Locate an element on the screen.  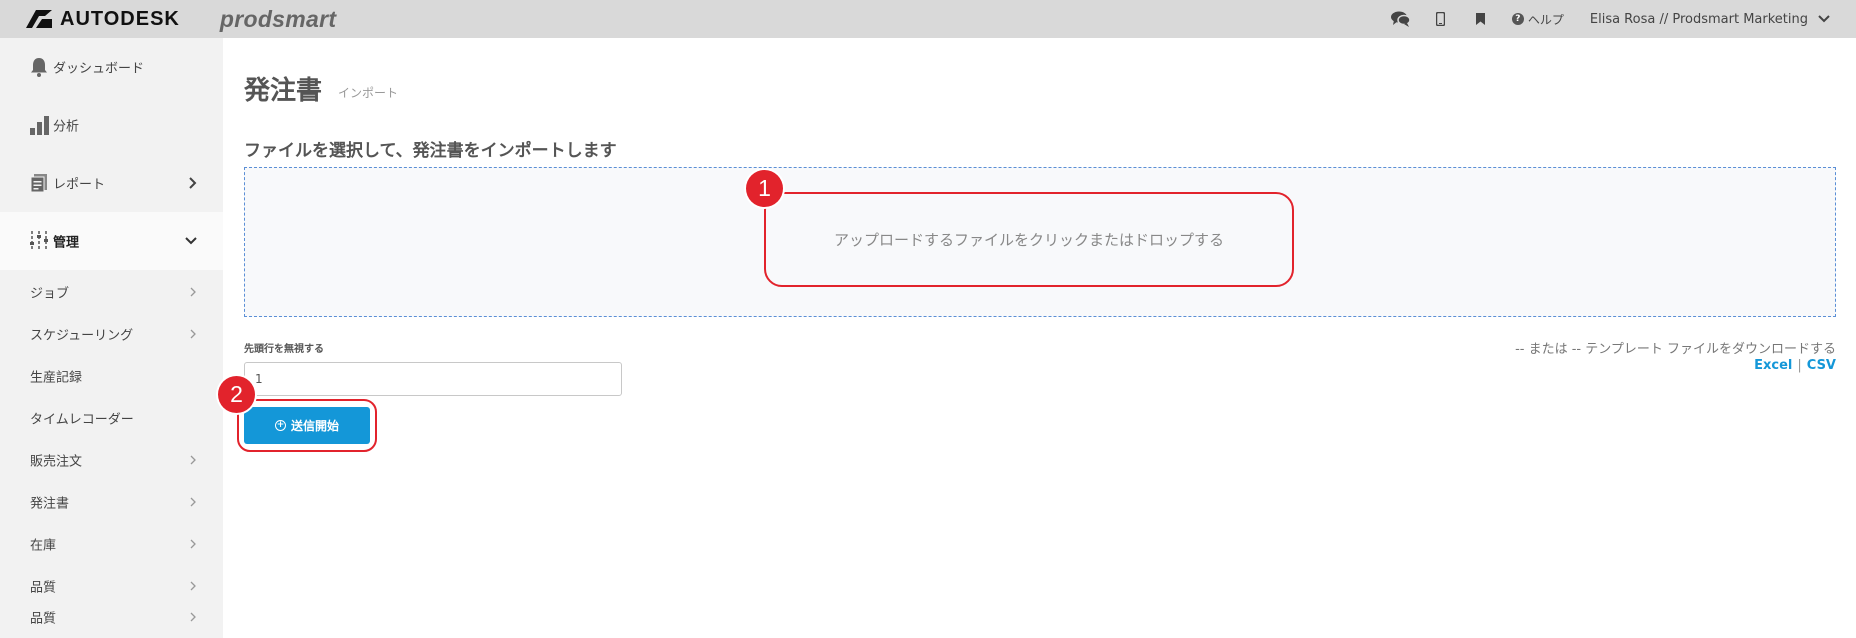
sidebar-subitem-time-recorder: タイムレコーダー is located at coordinates (111, 418).